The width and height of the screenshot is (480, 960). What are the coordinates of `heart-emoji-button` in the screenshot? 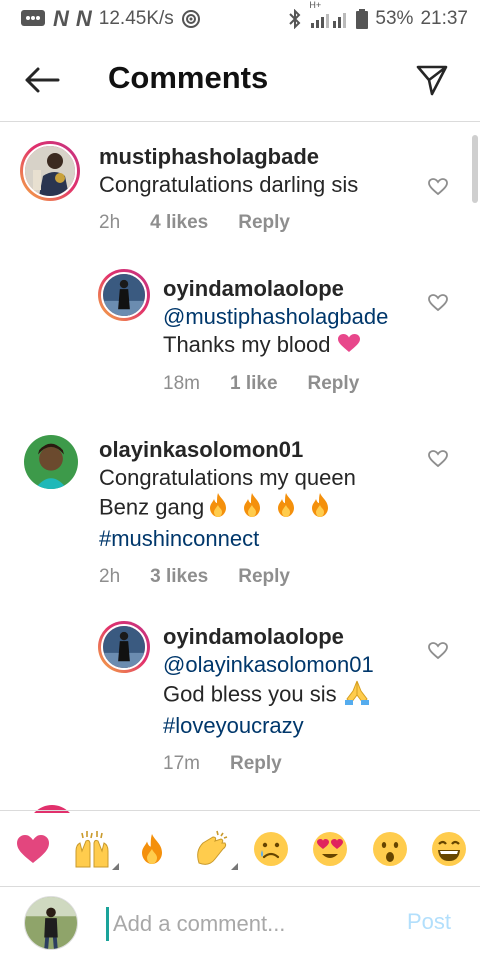 It's located at (33, 849).